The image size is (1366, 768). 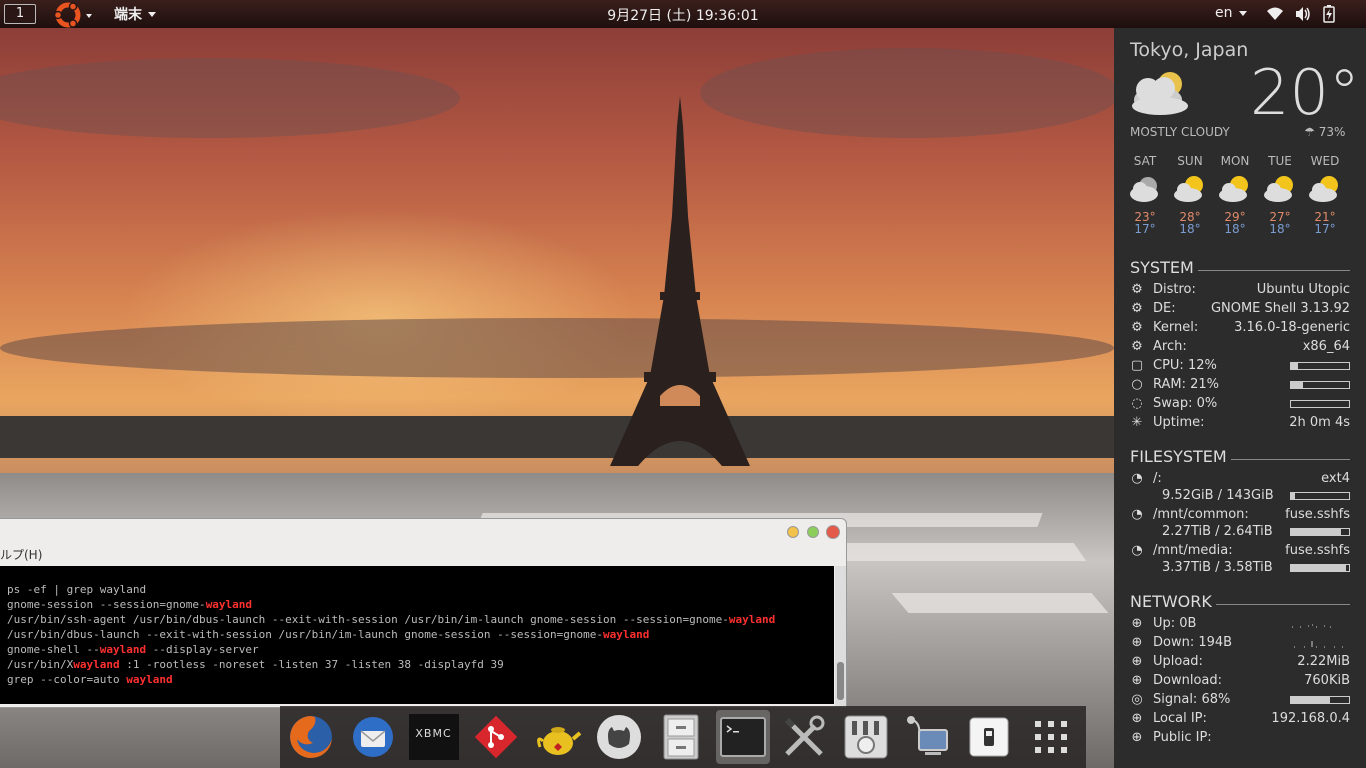 What do you see at coordinates (1162, 267) in the screenshot?
I see `system-title: SYSTEM` at bounding box center [1162, 267].